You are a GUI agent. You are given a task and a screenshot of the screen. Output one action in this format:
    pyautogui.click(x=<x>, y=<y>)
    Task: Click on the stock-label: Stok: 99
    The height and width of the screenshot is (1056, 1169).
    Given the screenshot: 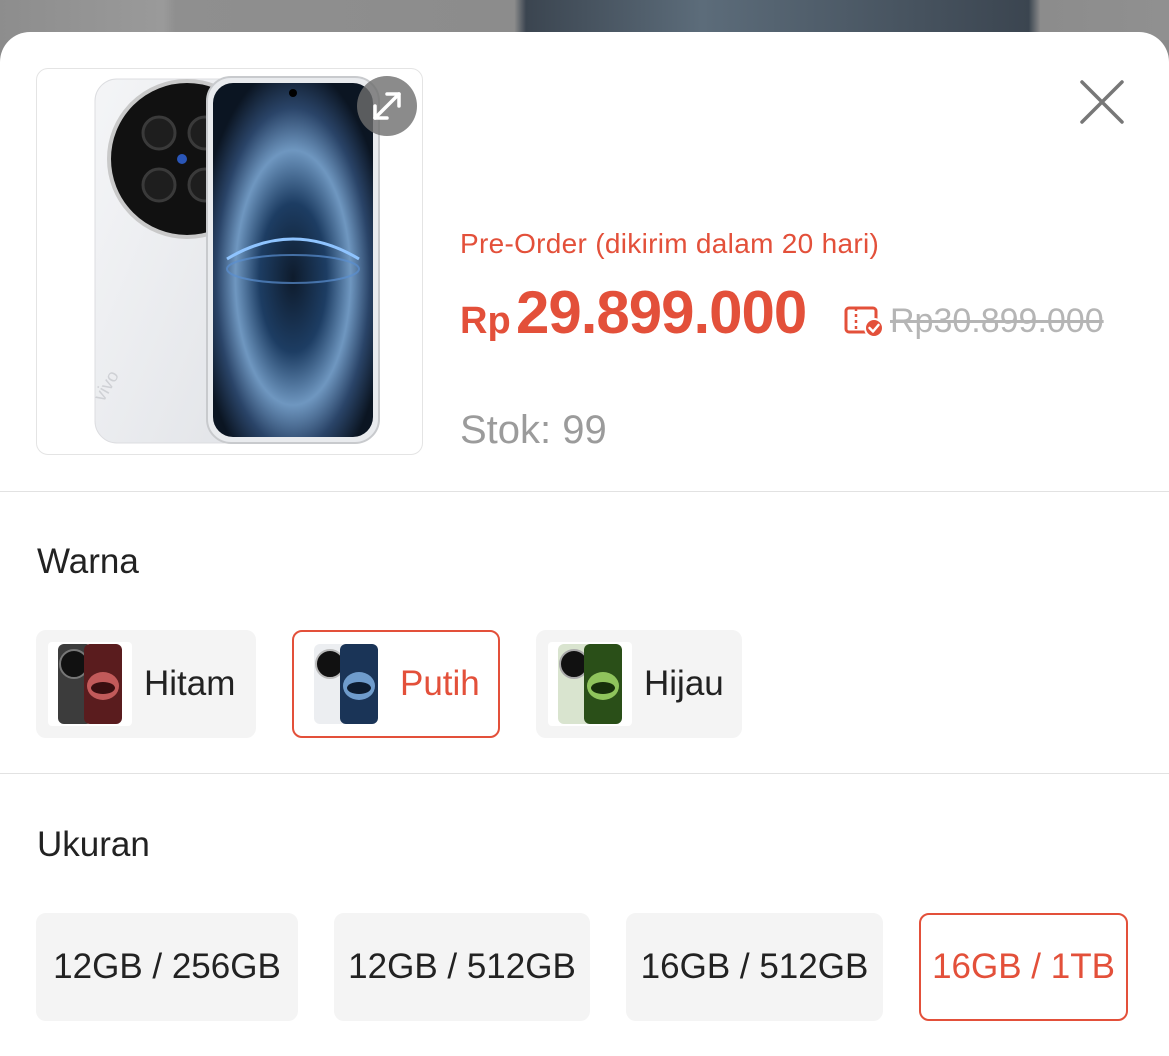 What is the action you would take?
    pyautogui.click(x=533, y=430)
    